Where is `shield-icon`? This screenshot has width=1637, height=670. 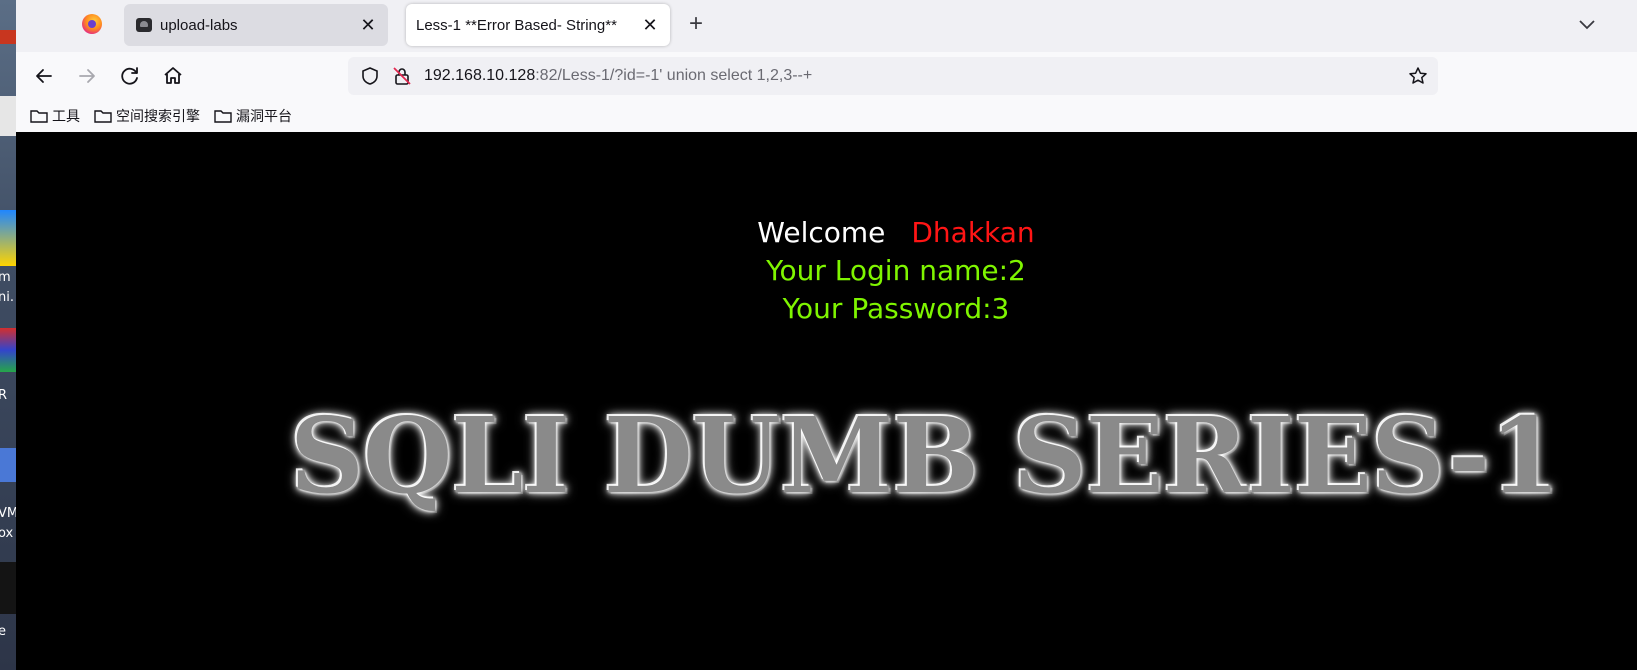
shield-icon is located at coordinates (370, 76).